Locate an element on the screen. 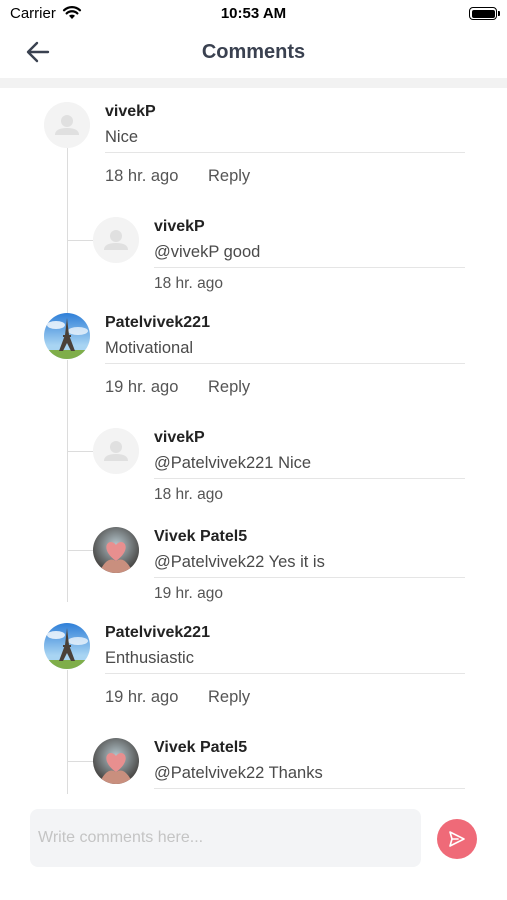  comment-text: Nice is located at coordinates (122, 137).